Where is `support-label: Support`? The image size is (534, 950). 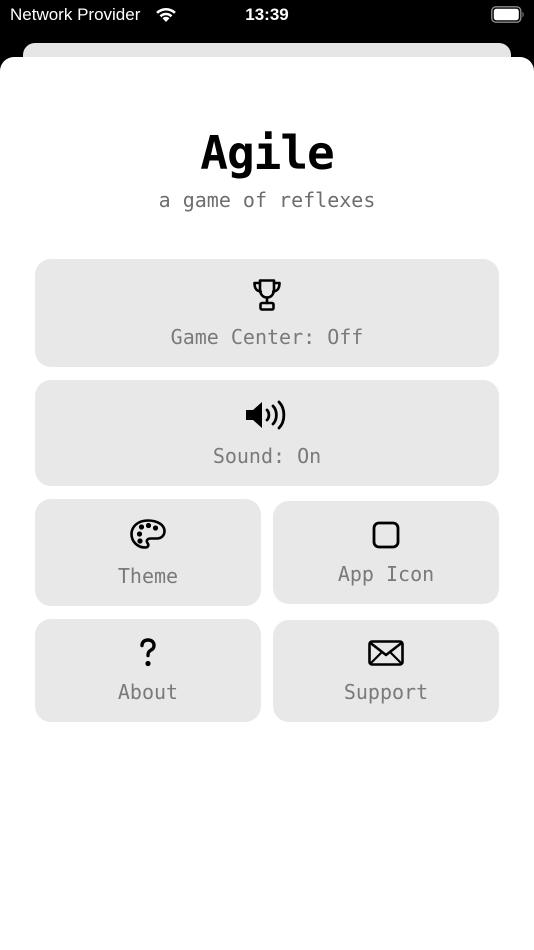 support-label: Support is located at coordinates (386, 692).